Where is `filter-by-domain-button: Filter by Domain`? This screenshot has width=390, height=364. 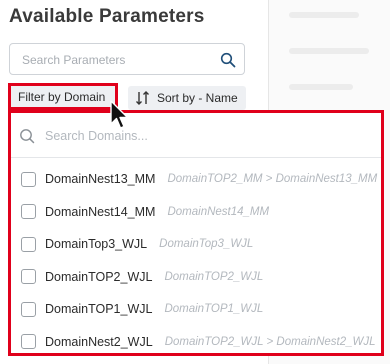 filter-by-domain-button: Filter by Domain is located at coordinates (63, 96).